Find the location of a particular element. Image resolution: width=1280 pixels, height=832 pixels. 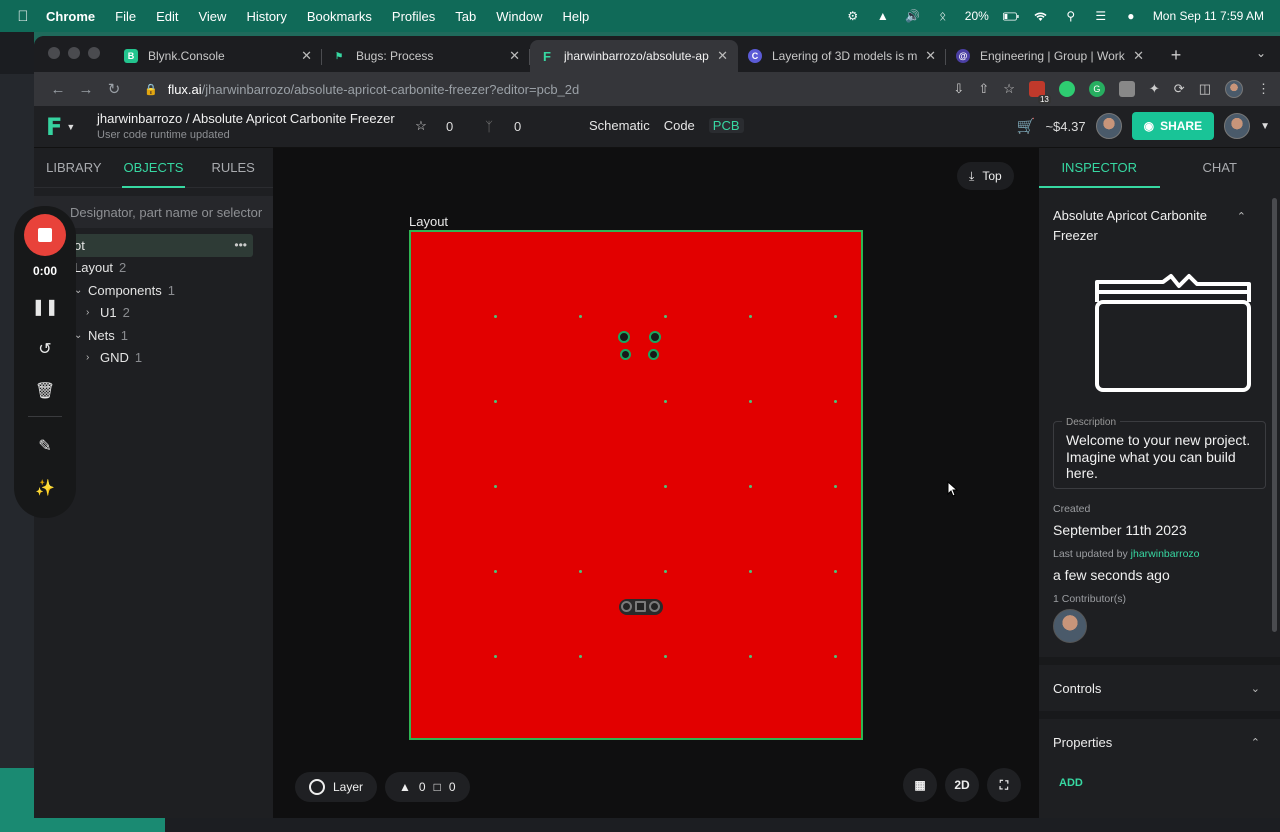

menu-history: History is located at coordinates (266, 16).